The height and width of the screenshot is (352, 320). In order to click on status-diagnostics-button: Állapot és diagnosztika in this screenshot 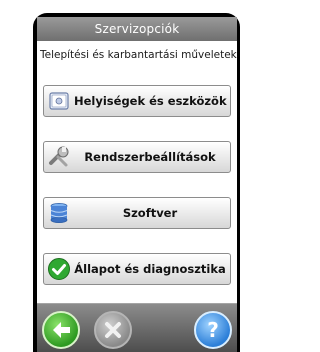, I will do `click(137, 269)`.